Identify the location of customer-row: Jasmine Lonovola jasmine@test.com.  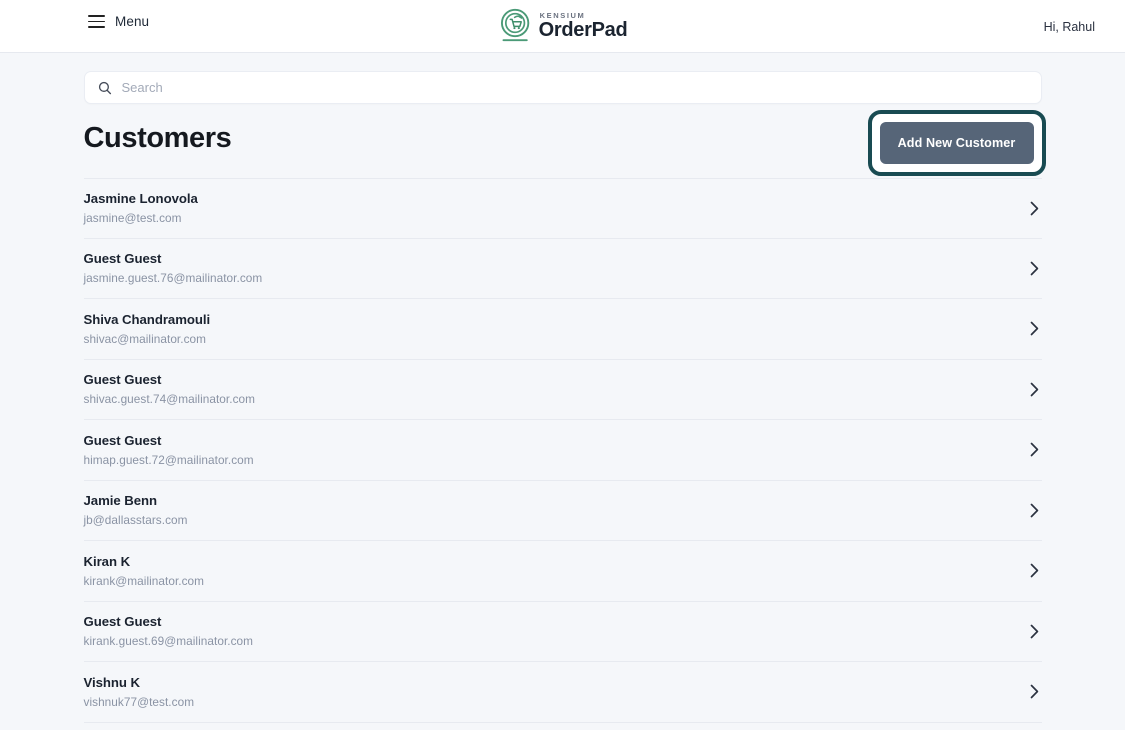
(562, 208).